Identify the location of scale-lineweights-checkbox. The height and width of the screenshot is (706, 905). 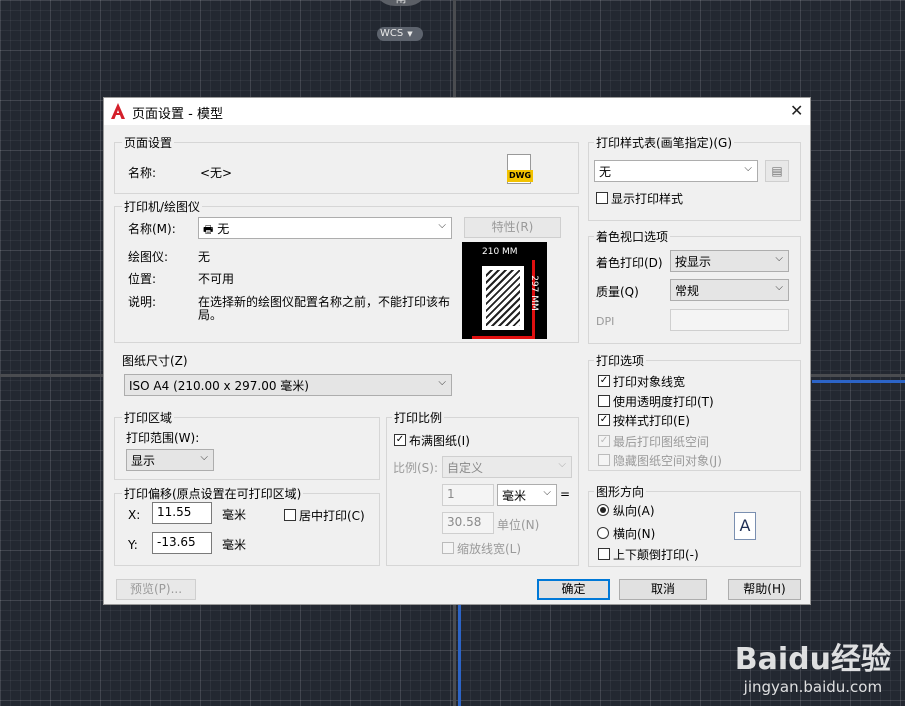
(448, 548).